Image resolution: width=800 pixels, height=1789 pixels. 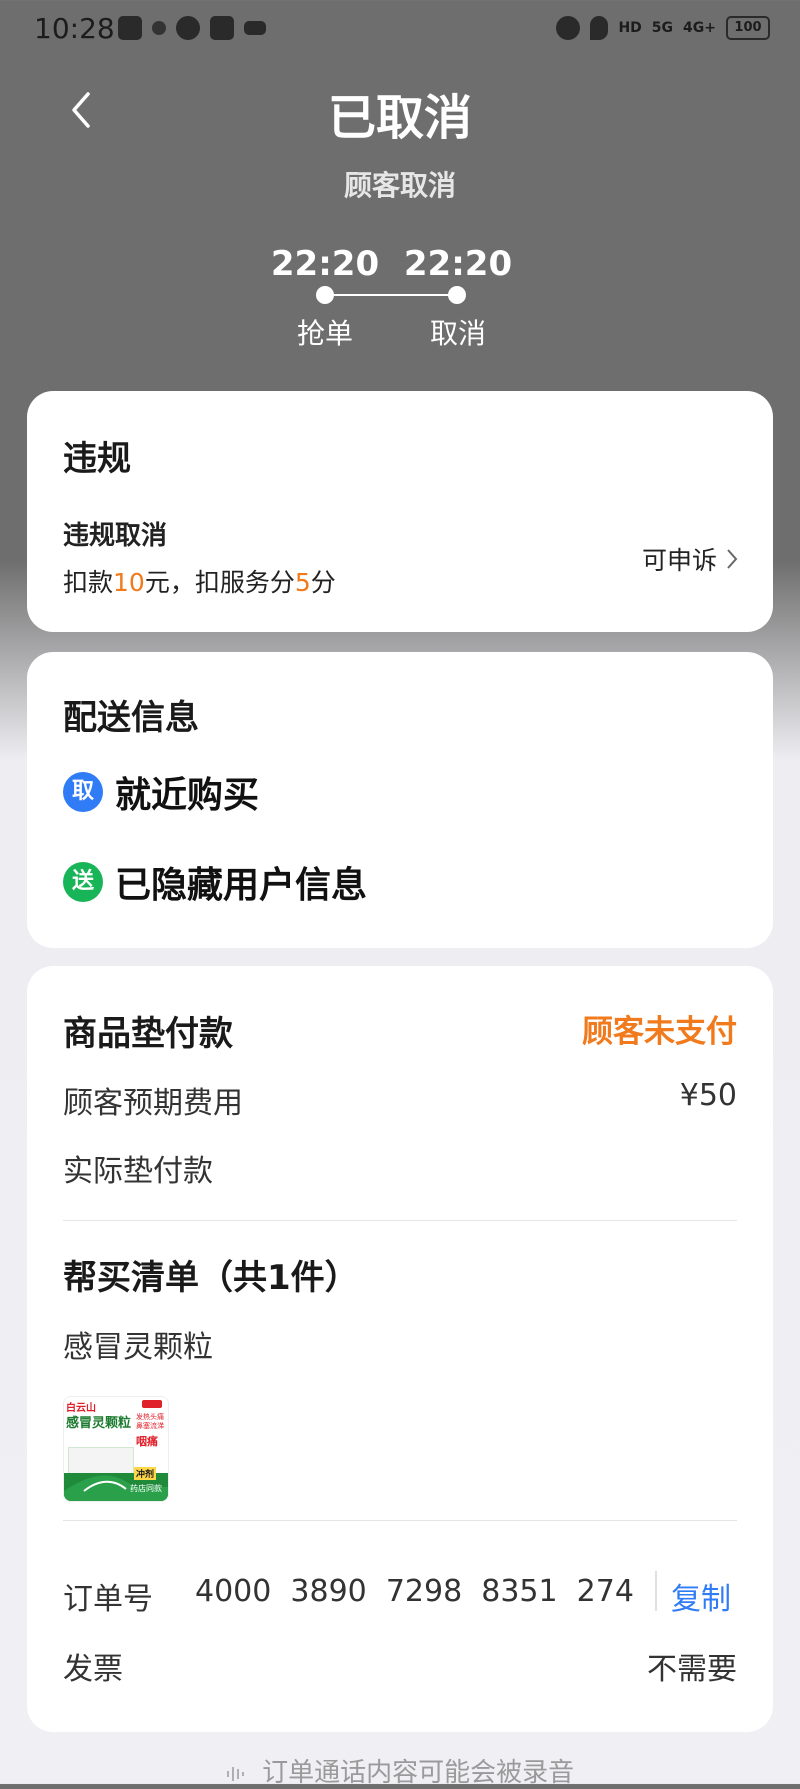 I want to click on signal-4g-icon: 4G+, so click(x=699, y=28).